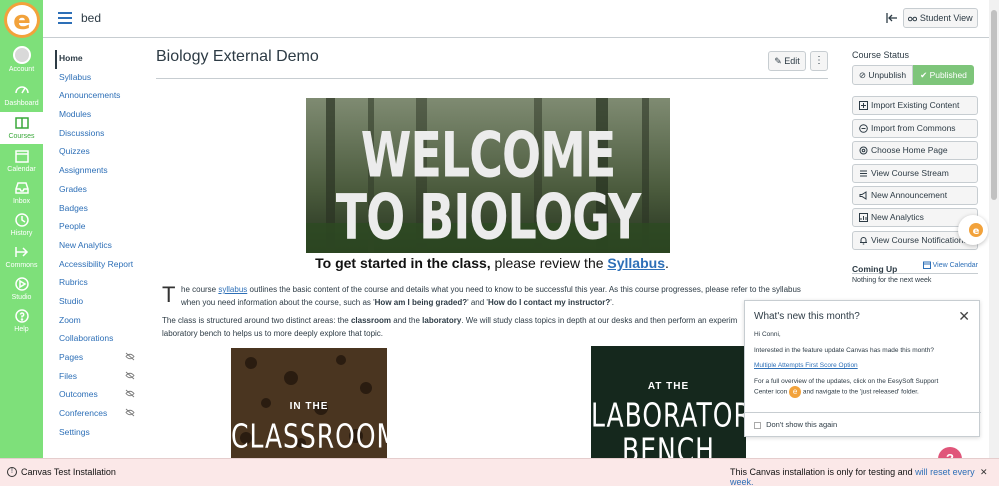 This screenshot has height=486, width=999. What do you see at coordinates (232, 289) in the screenshot?
I see `syllabus-inline-link: syllabus` at bounding box center [232, 289].